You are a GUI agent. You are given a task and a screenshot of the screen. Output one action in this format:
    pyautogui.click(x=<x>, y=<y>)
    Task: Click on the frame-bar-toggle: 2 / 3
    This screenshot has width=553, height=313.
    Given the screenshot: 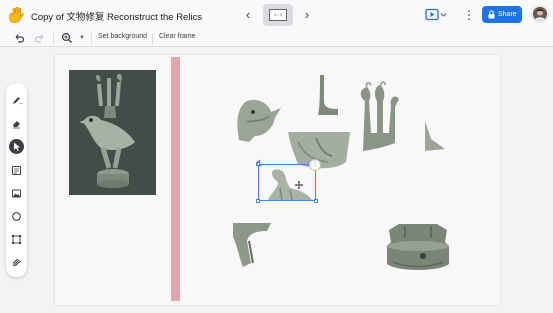 What is the action you would take?
    pyautogui.click(x=278, y=15)
    